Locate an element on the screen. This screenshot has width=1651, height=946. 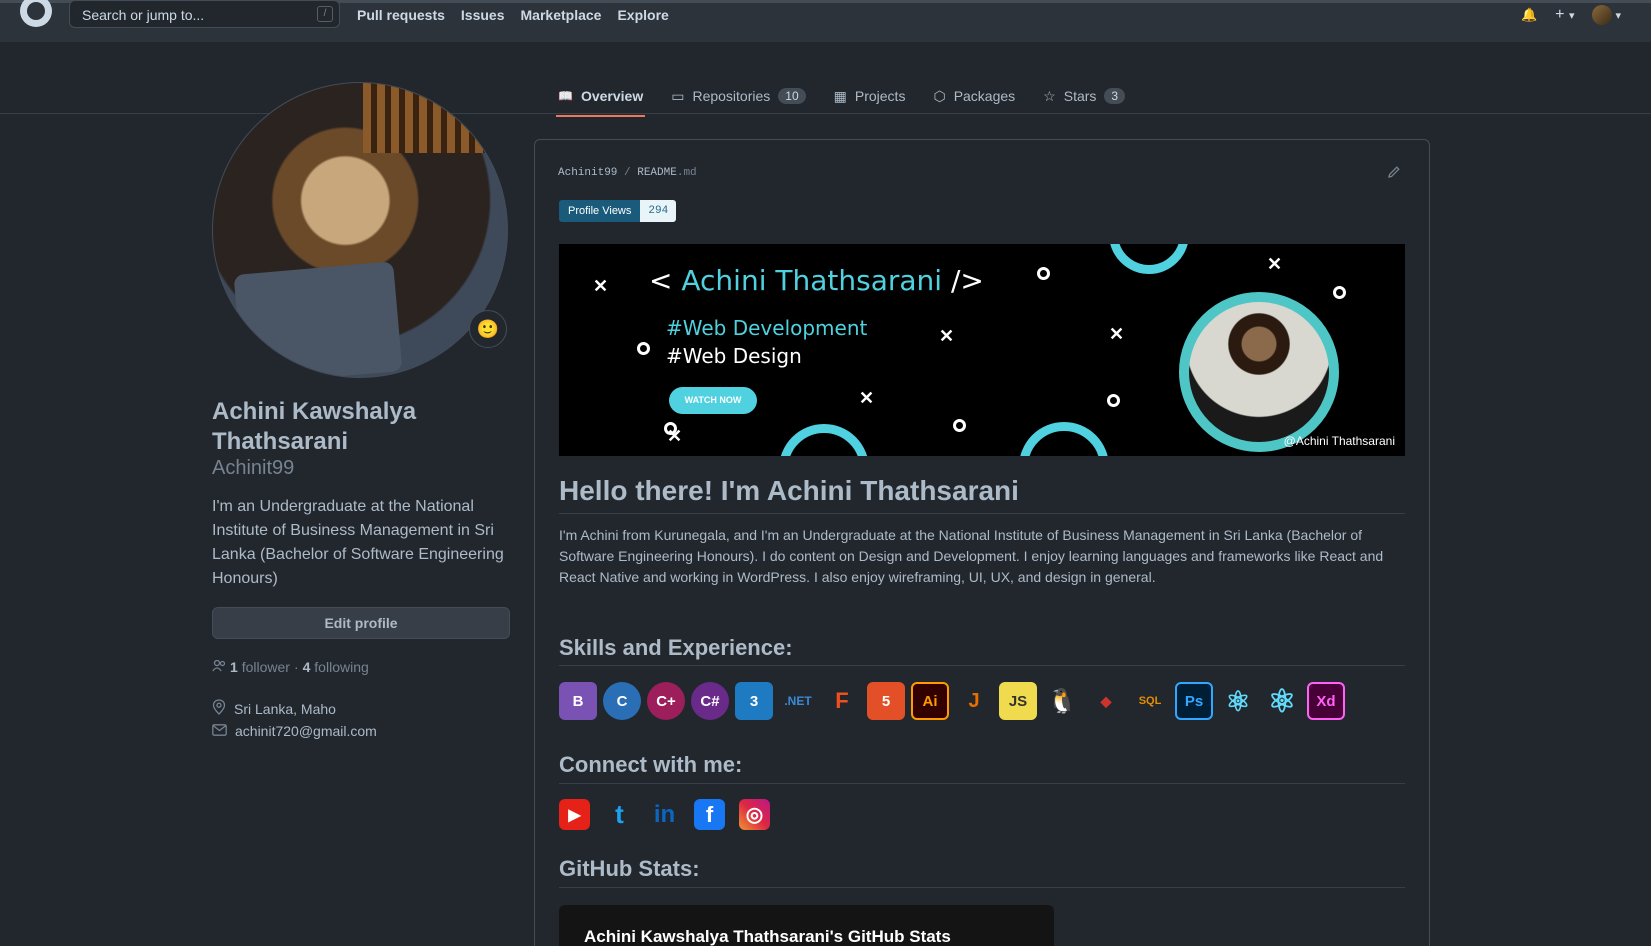
illustrator-icon: Ai is located at coordinates (930, 701).